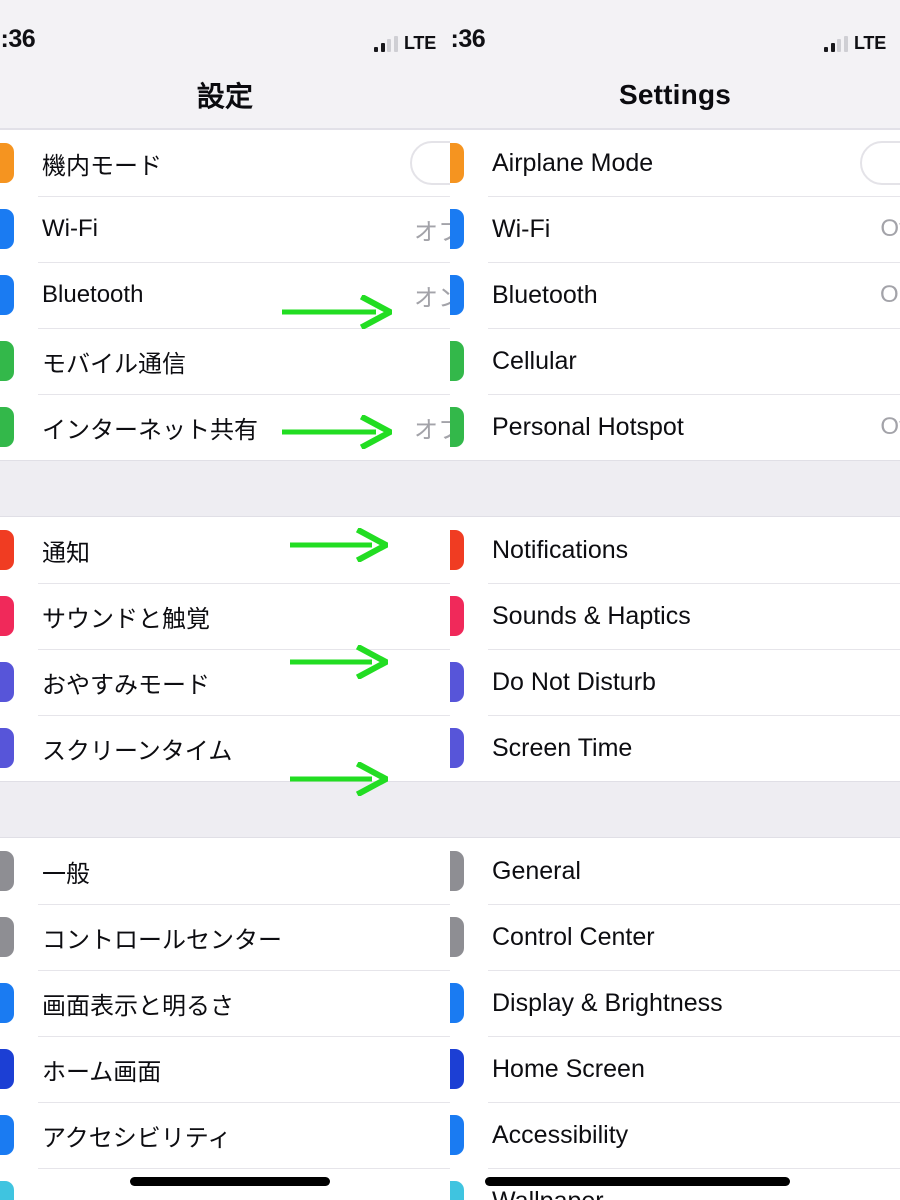 The width and height of the screenshot is (900, 1200). I want to click on settings-row: ホーム画面, so click(225, 1069).